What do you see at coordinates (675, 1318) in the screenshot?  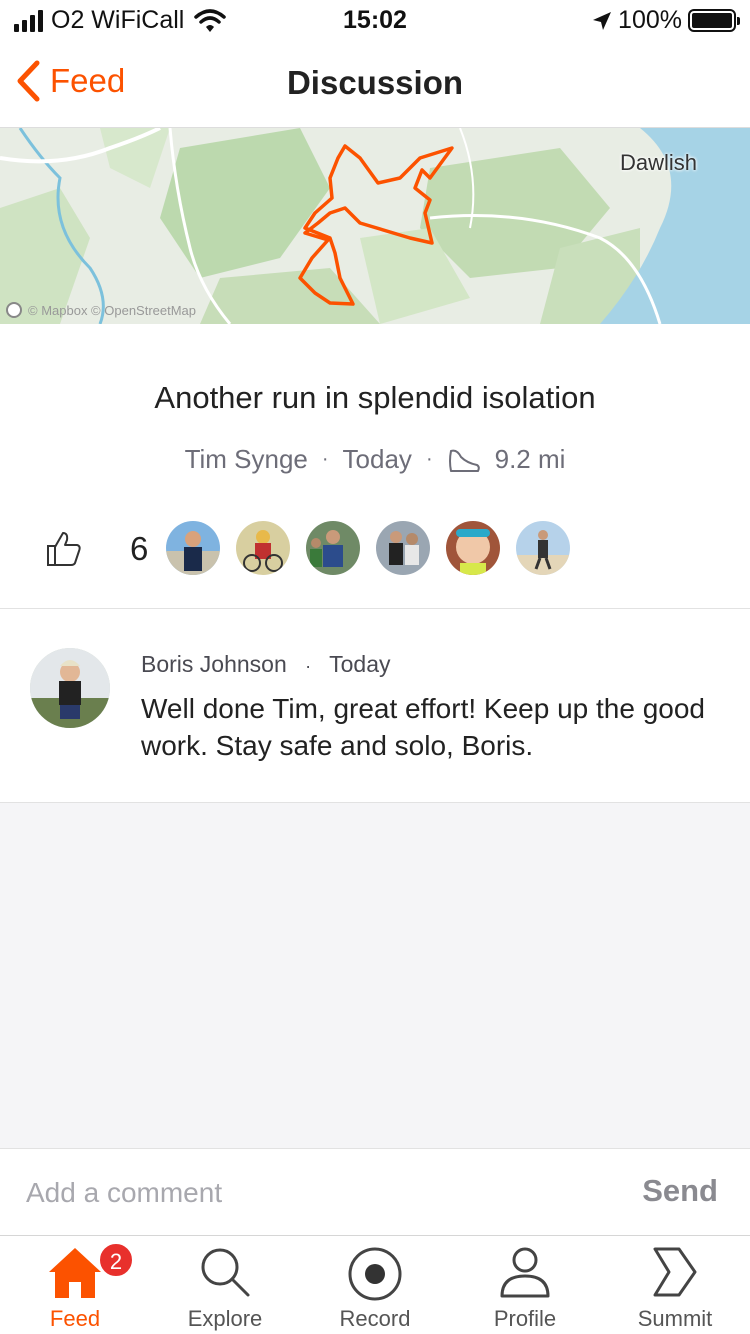 I see `tab-label: Summit` at bounding box center [675, 1318].